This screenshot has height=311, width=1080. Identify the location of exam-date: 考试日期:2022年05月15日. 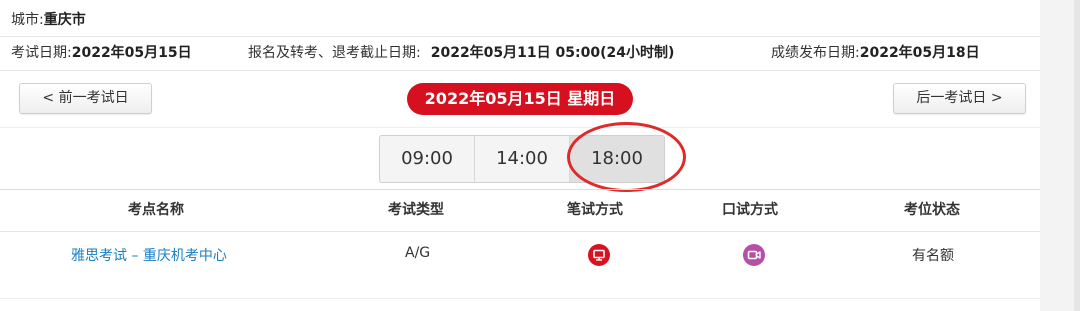
(101, 53).